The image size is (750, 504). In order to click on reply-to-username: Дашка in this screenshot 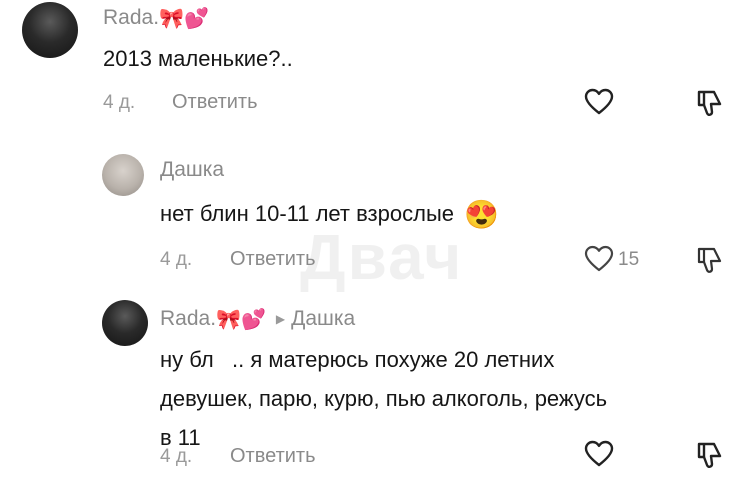, I will do `click(323, 319)`.